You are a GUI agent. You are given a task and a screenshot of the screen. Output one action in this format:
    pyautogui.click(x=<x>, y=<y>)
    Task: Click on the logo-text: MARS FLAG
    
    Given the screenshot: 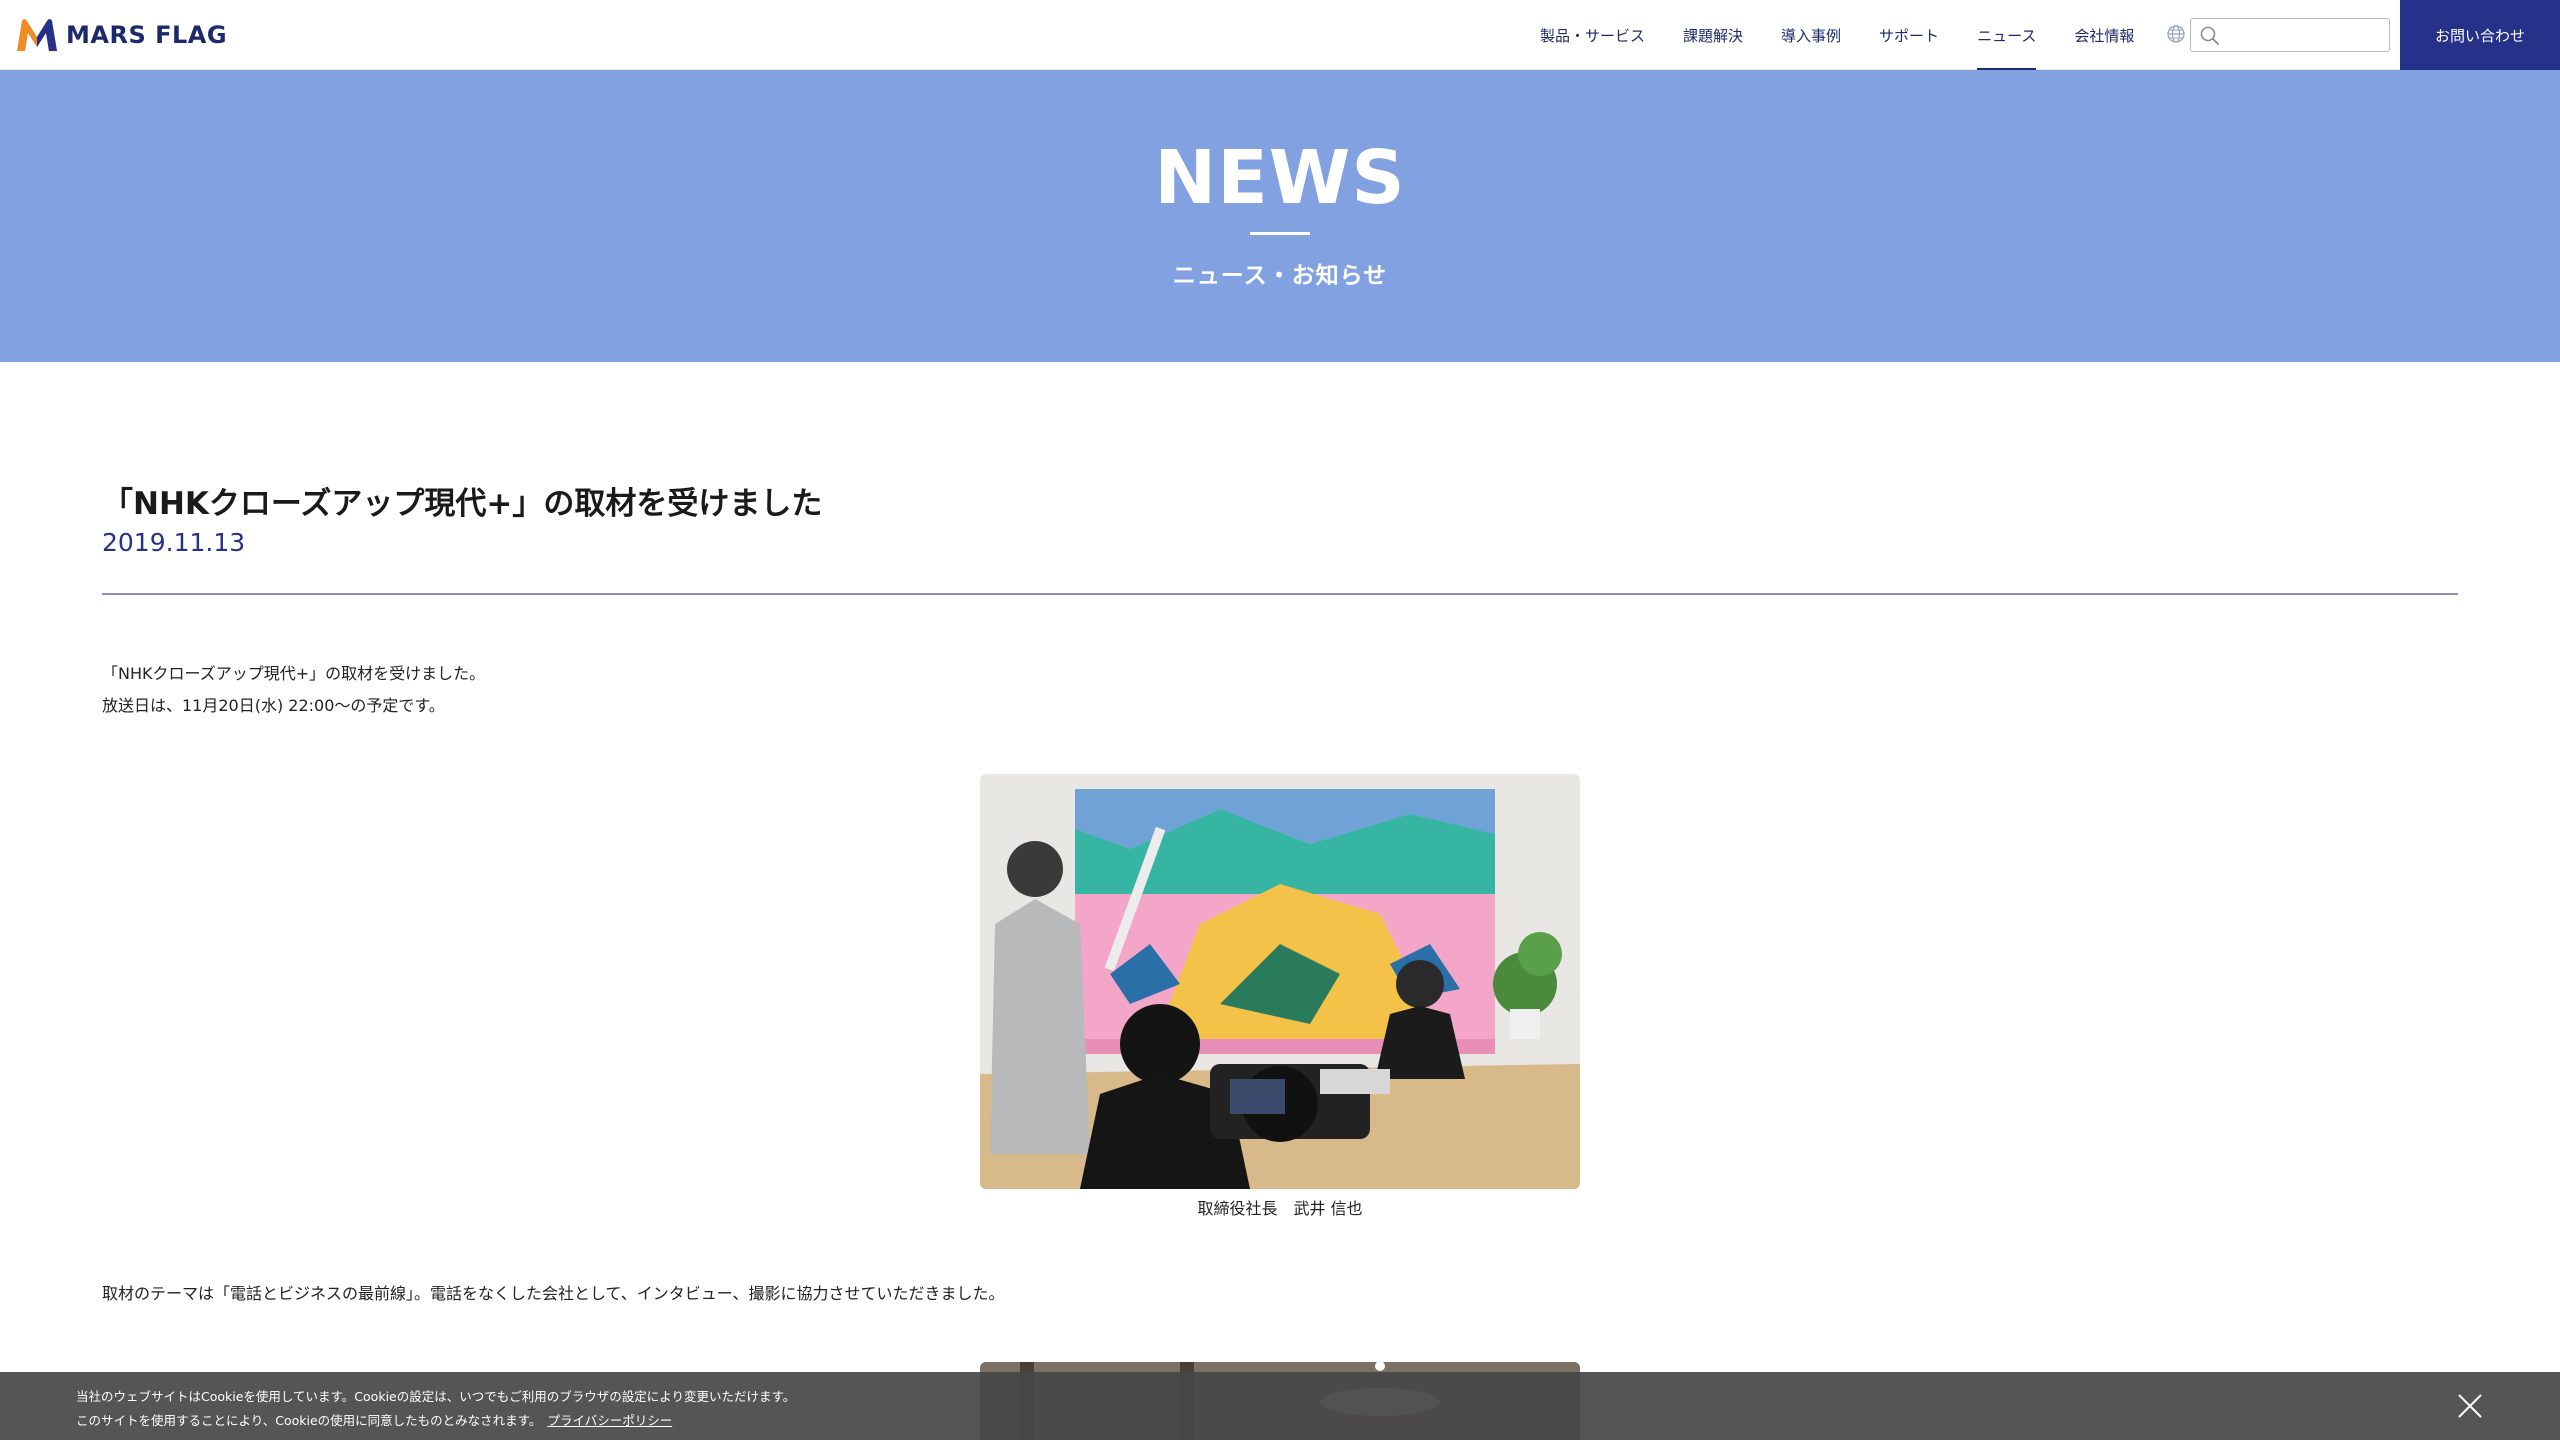 What is the action you would take?
    pyautogui.click(x=147, y=35)
    